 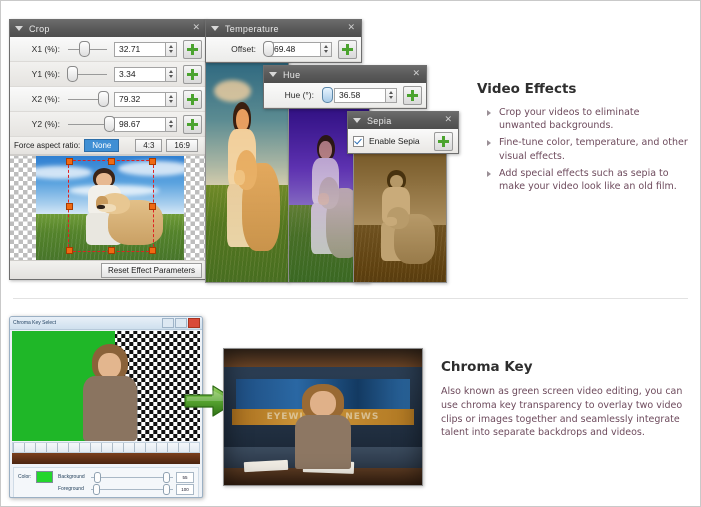 What do you see at coordinates (171, 99) in the screenshot?
I see `crop-spinner-x2` at bounding box center [171, 99].